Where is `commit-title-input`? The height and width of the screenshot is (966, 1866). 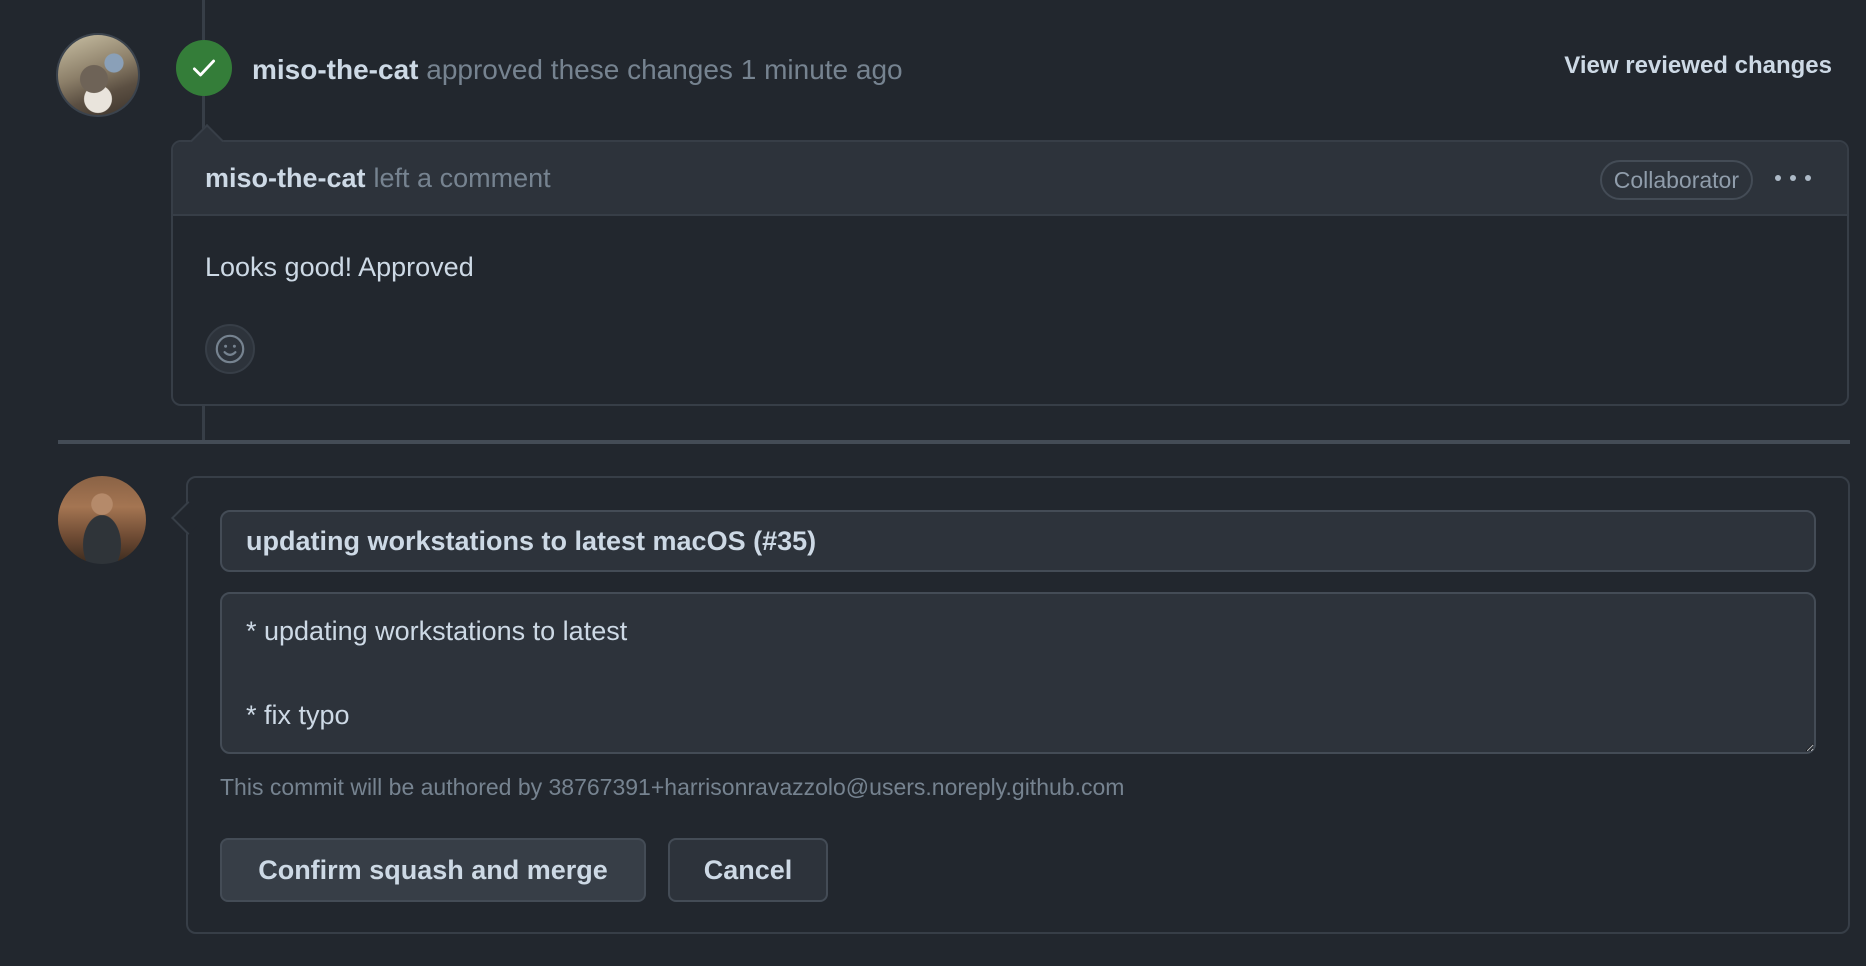 commit-title-input is located at coordinates (1018, 541).